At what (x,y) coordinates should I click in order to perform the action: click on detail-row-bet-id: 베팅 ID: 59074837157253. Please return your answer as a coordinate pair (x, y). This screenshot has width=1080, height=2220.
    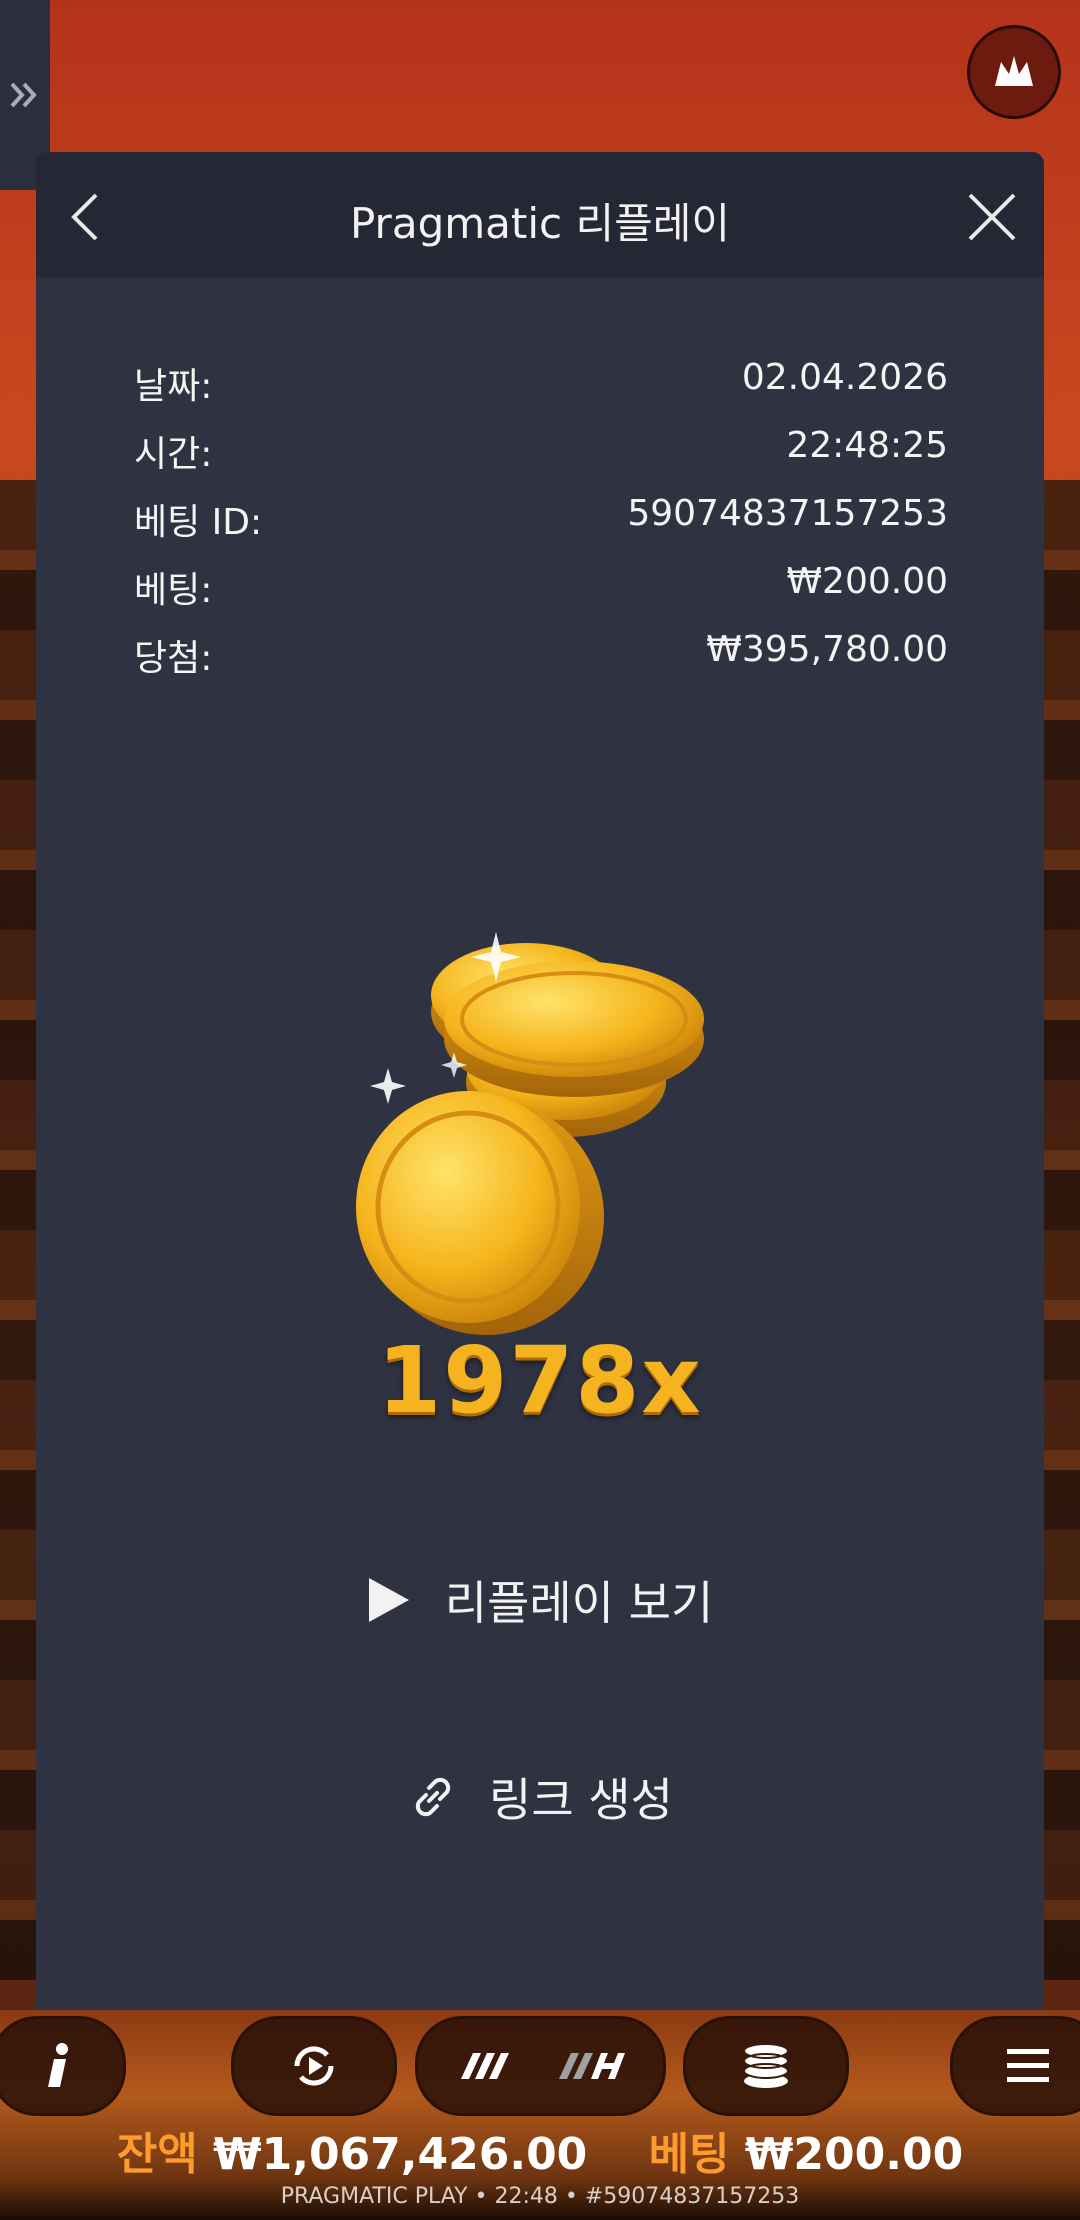
    Looking at the image, I should click on (541, 527).